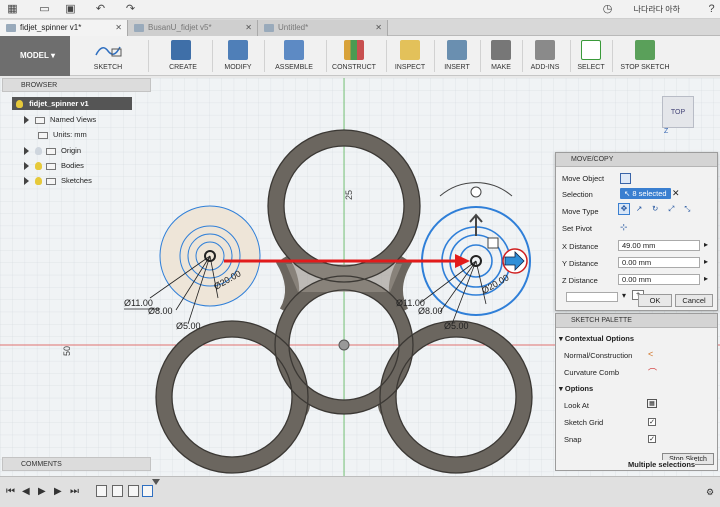  I want to click on insert-tool: INSERT, so click(457, 56).